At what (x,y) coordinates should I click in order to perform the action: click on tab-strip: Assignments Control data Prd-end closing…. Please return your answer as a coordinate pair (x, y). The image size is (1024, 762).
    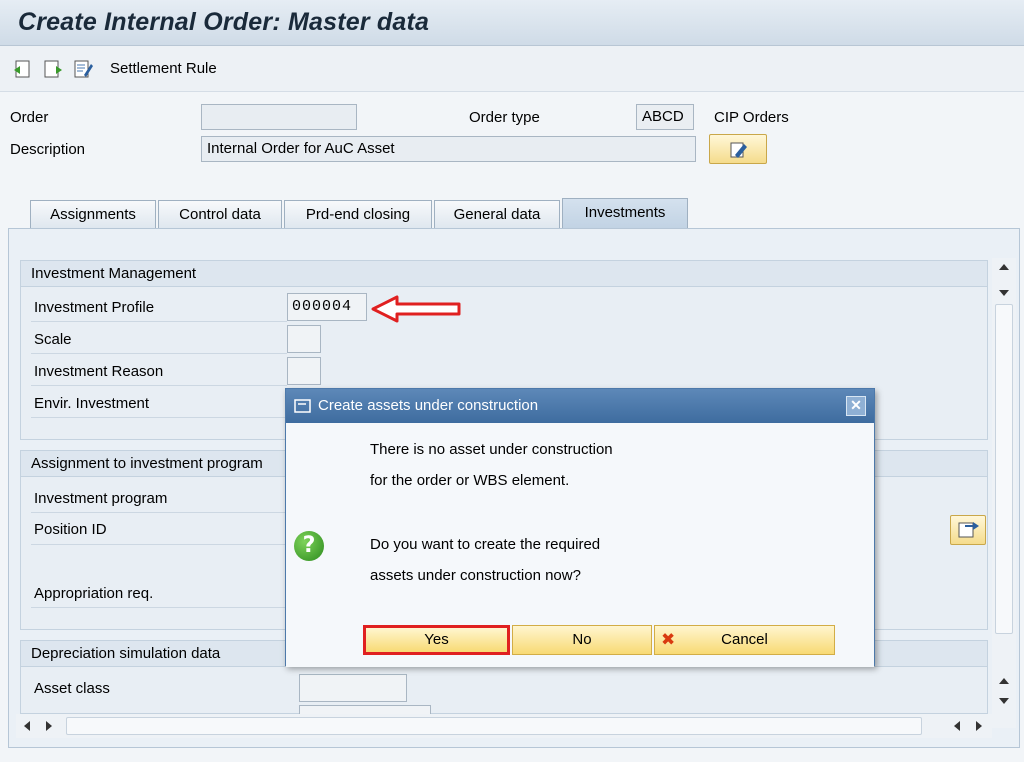
    Looking at the image, I should click on (512, 213).